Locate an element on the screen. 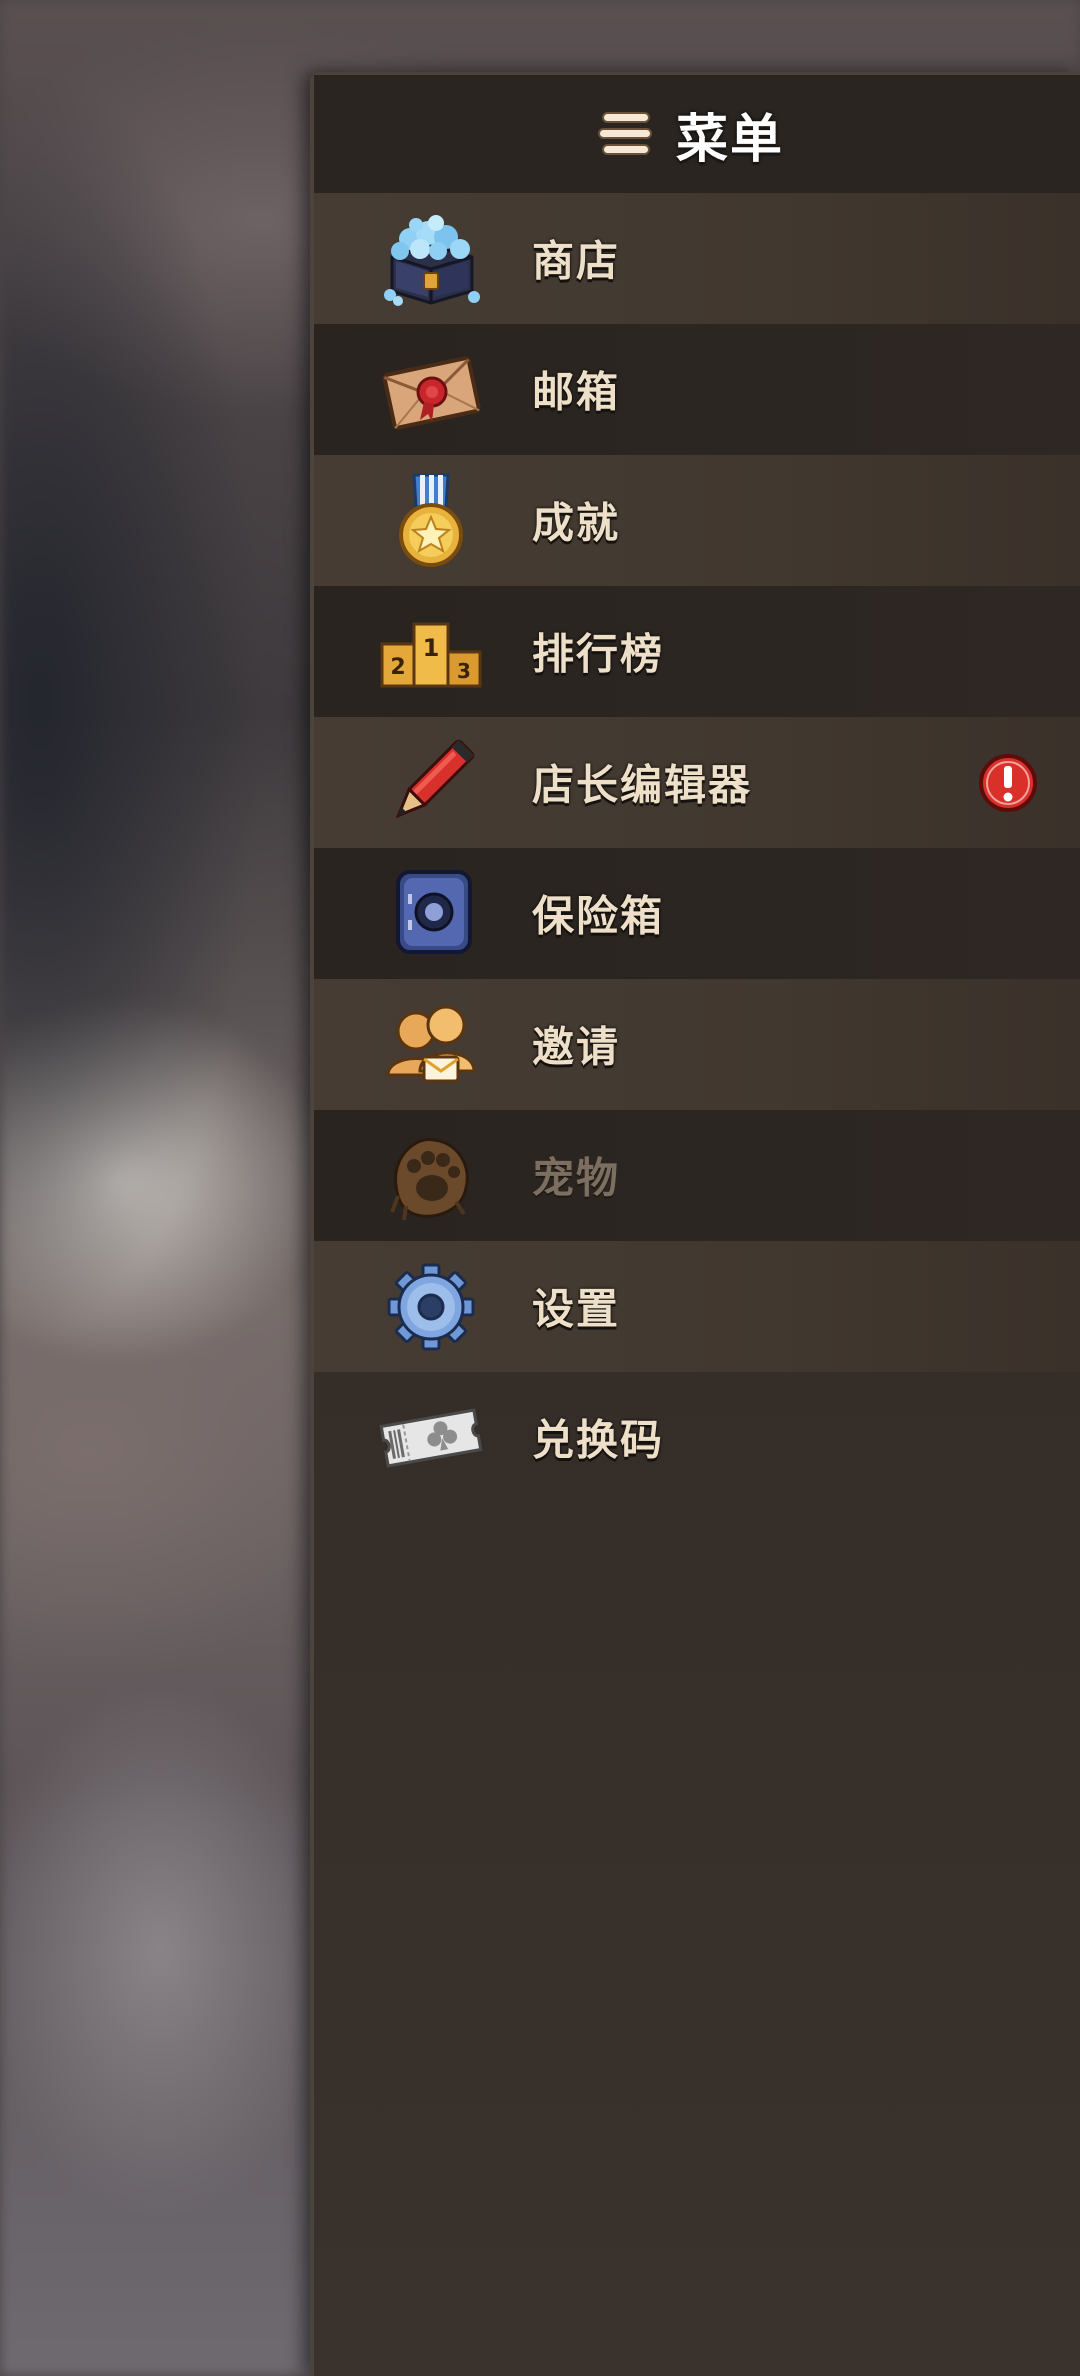 The width and height of the screenshot is (1080, 2376). menu-item-safe: 保险箱 is located at coordinates (697, 913).